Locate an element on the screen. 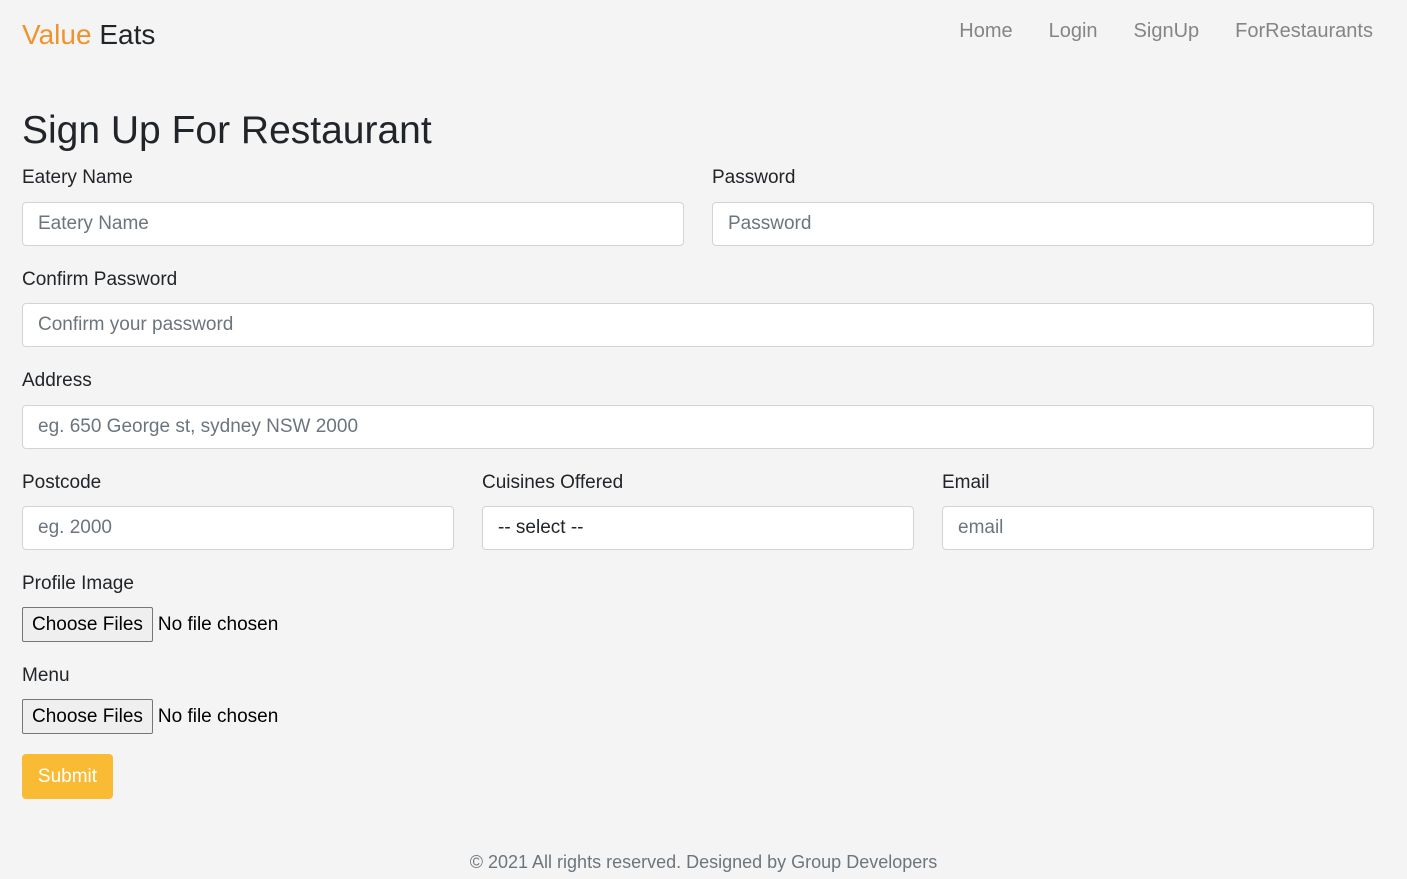 This screenshot has height=879, width=1407. menu-label: Menu is located at coordinates (46, 675).